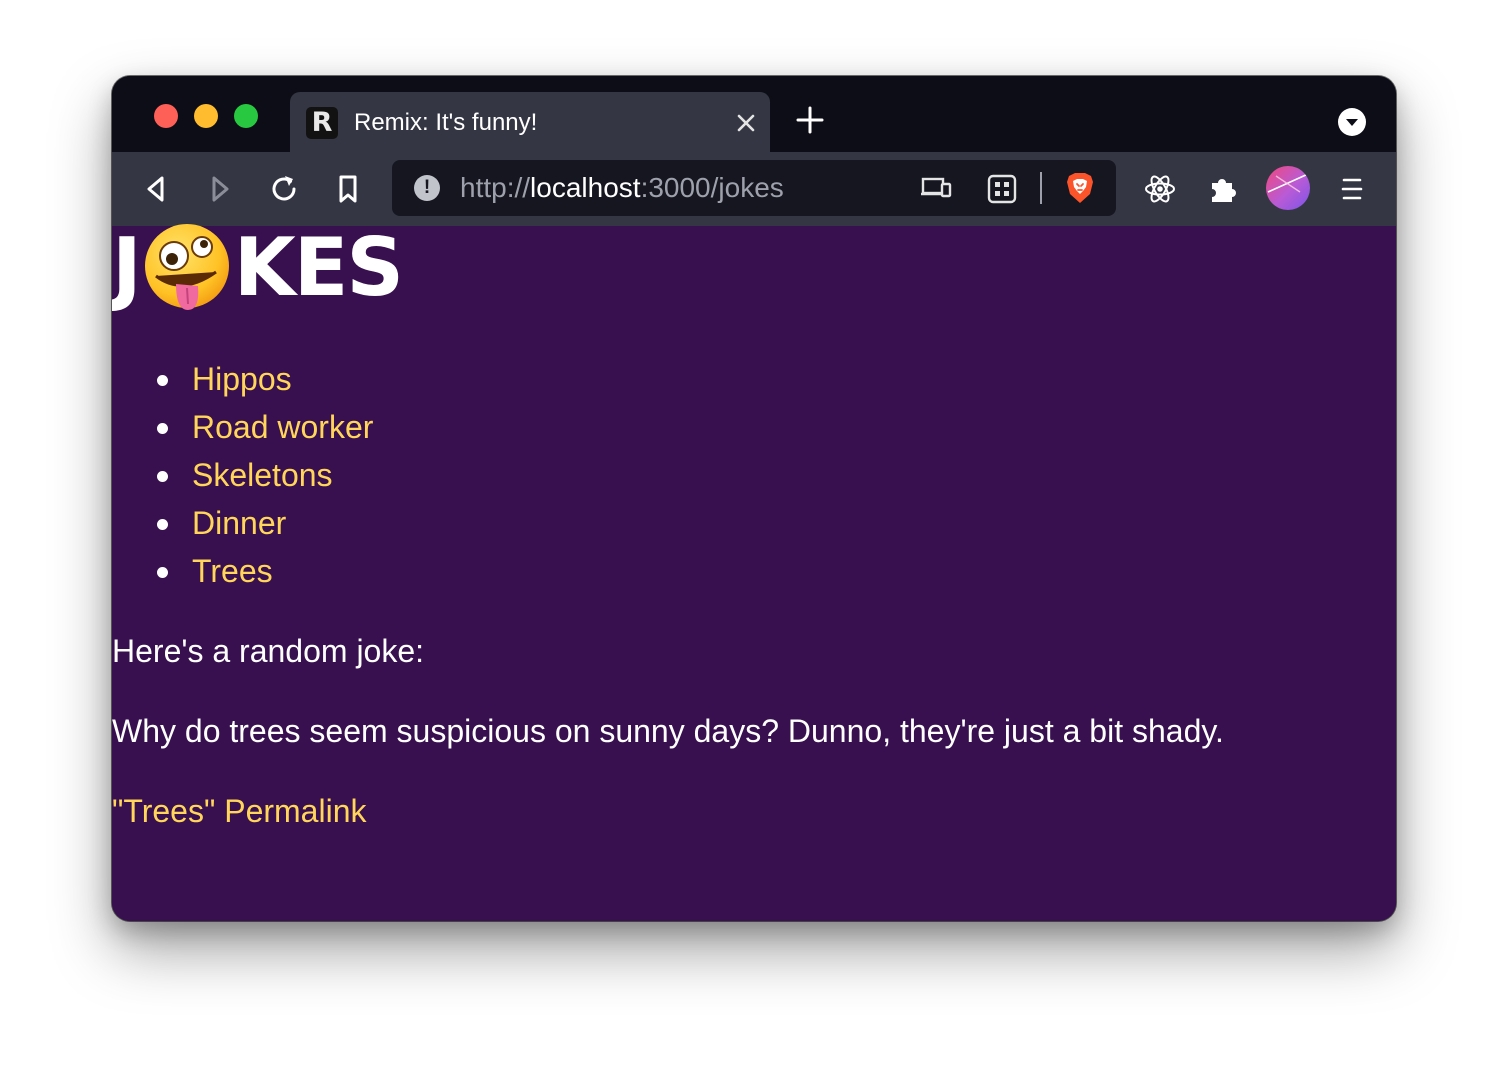 This screenshot has width=1508, height=1070. Describe the element at coordinates (268, 651) in the screenshot. I see `random-joke-heading: Here's a random joke:` at that location.